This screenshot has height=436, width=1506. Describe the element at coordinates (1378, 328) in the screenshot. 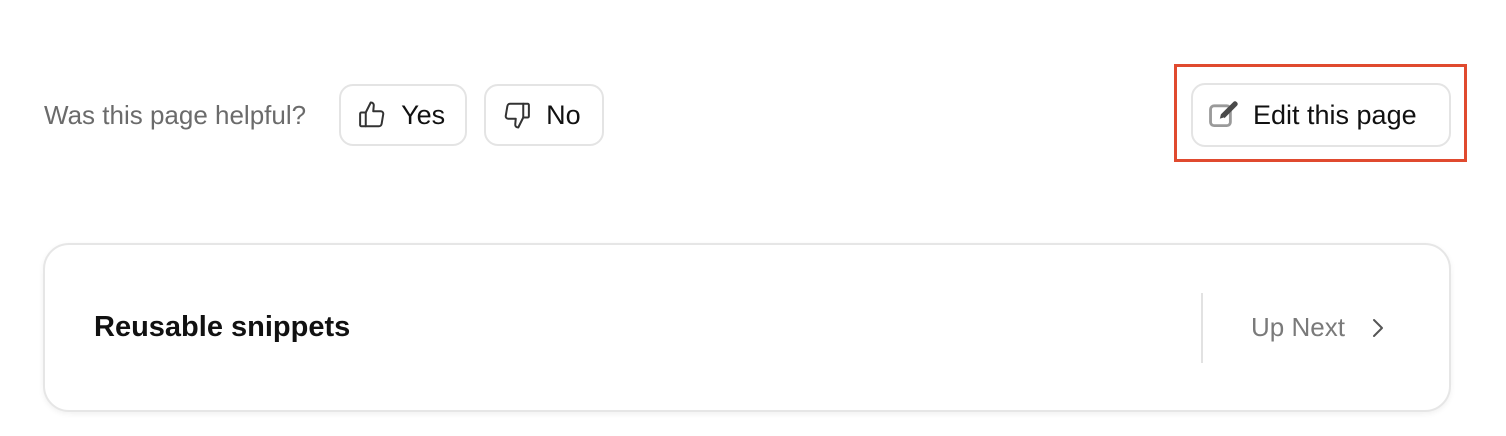

I see `chevron-right-icon` at that location.